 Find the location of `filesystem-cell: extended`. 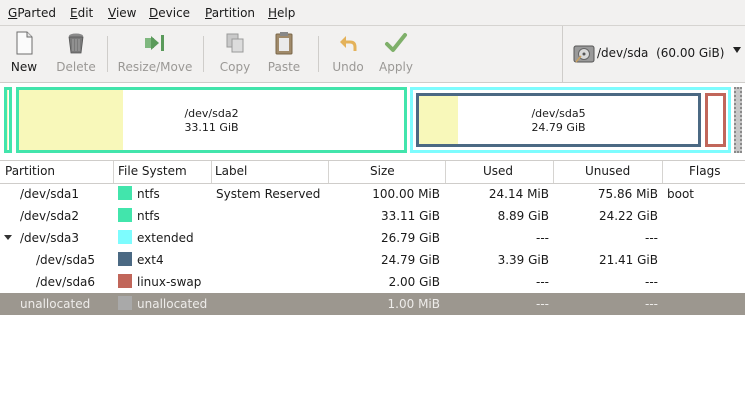

filesystem-cell: extended is located at coordinates (165, 238).